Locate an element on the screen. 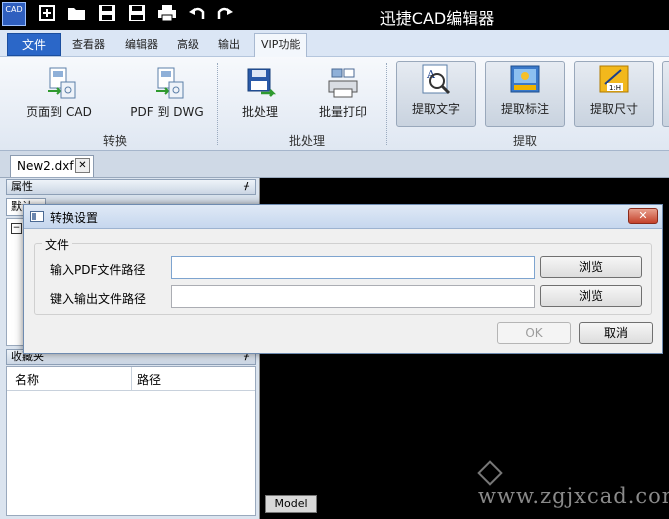 This screenshot has width=669, height=519. page-to-cad-icon is located at coordinates (59, 83).